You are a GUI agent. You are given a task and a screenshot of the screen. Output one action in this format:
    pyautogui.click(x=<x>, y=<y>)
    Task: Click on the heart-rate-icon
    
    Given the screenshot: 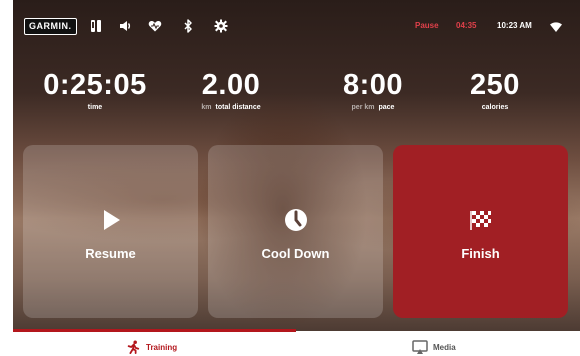 What is the action you would take?
    pyautogui.click(x=155, y=26)
    